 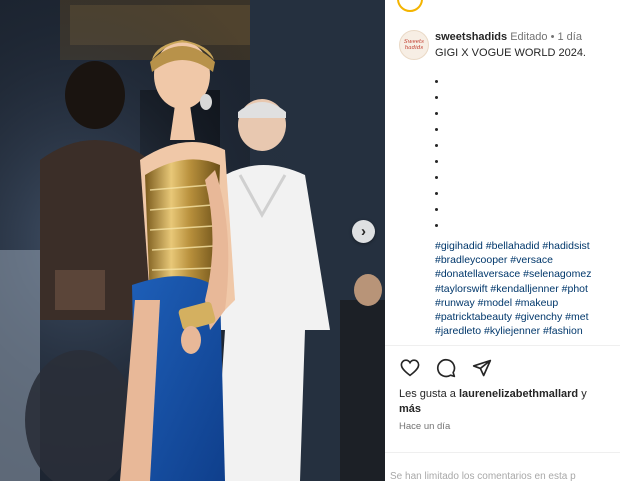 I want to click on share-button, so click(x=482, y=368).